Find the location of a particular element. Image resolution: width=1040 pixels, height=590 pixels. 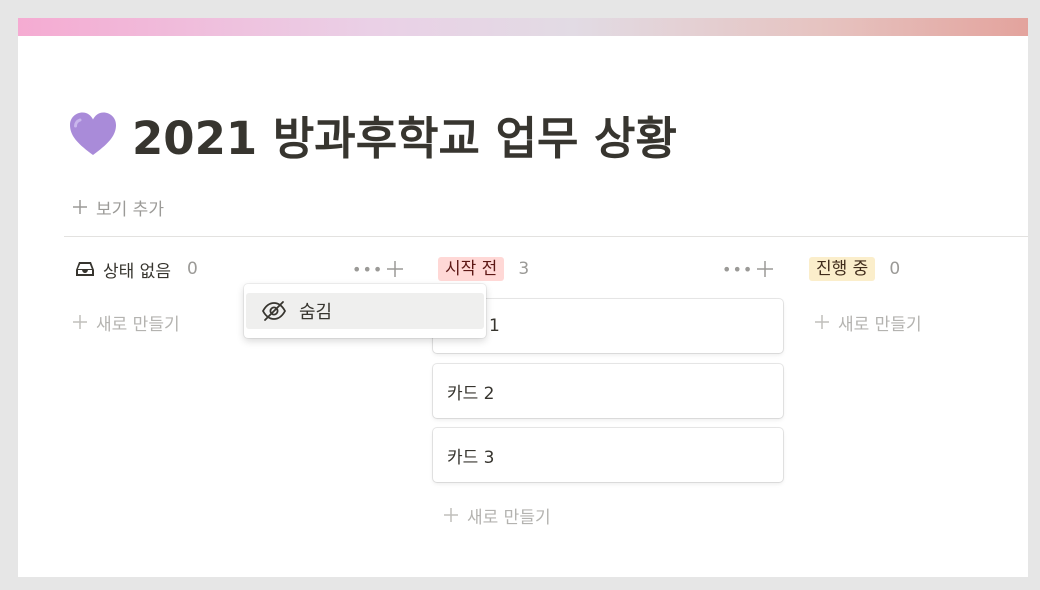

add-view-label: 보기 추가 is located at coordinates (130, 209).